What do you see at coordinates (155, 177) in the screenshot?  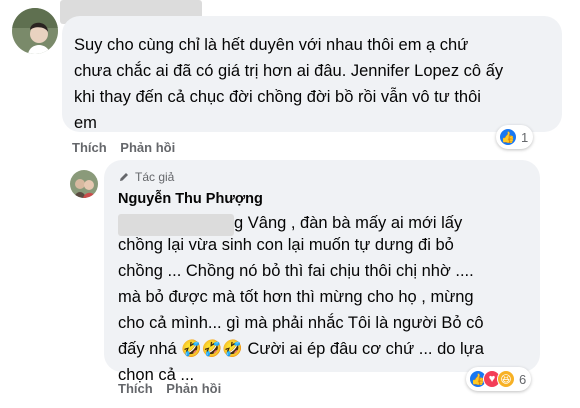 I see `author-badge-label: Tác giả` at bounding box center [155, 177].